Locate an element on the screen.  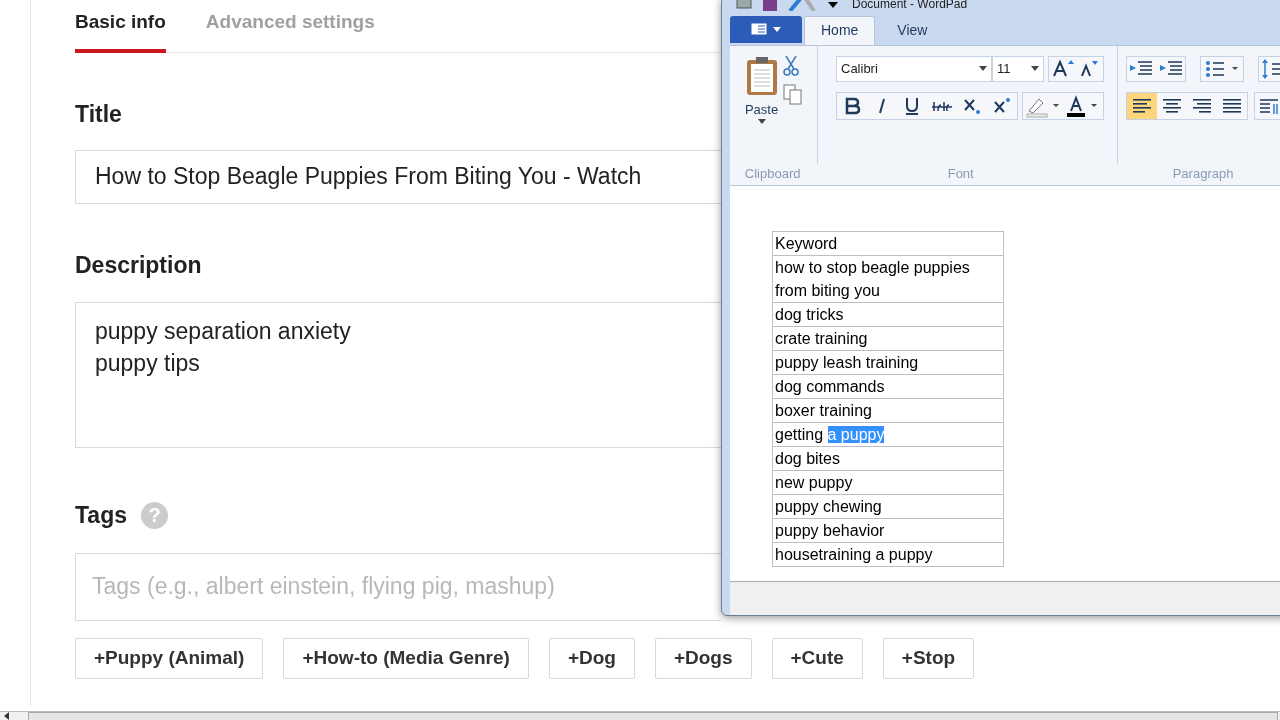
title-input: How to Stop Beagle Puppies From Biting You - Watch is located at coordinates (398, 176).